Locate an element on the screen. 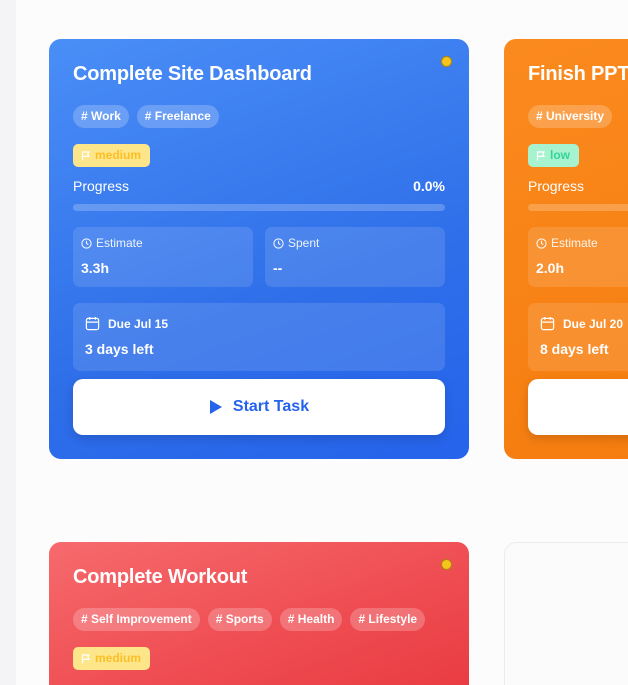  task-title: Complete Workout is located at coordinates (160, 577).